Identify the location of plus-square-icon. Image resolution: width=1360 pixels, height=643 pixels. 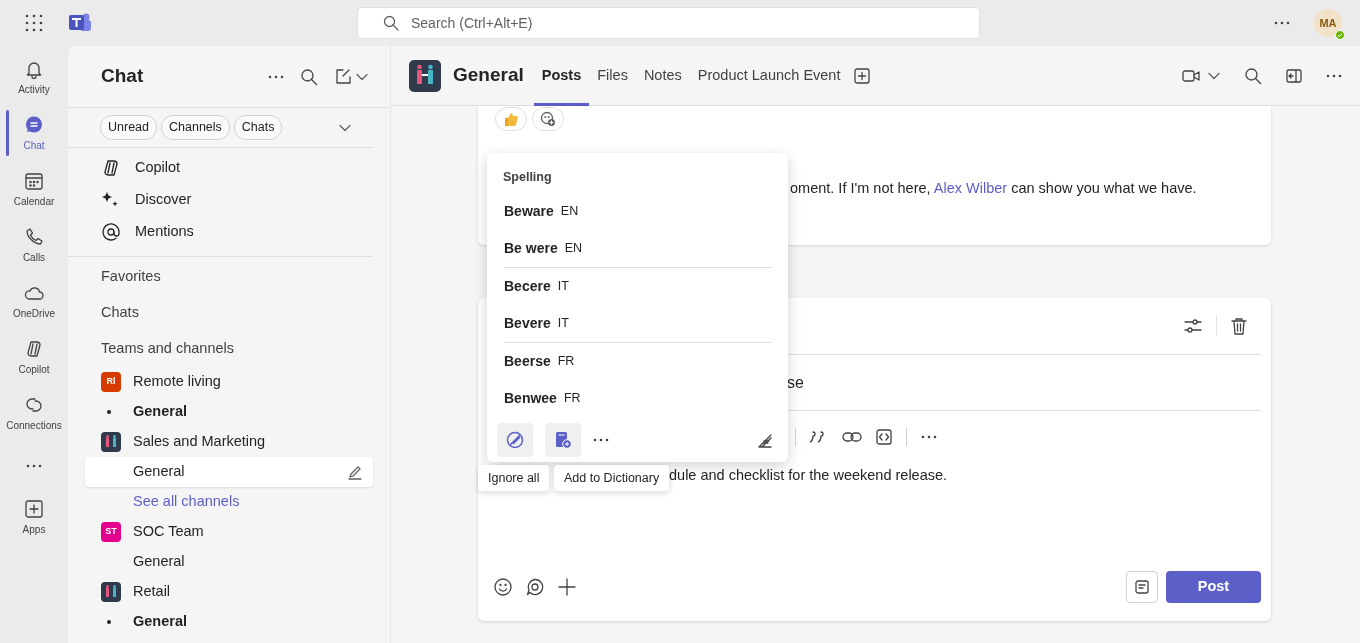
(34, 509).